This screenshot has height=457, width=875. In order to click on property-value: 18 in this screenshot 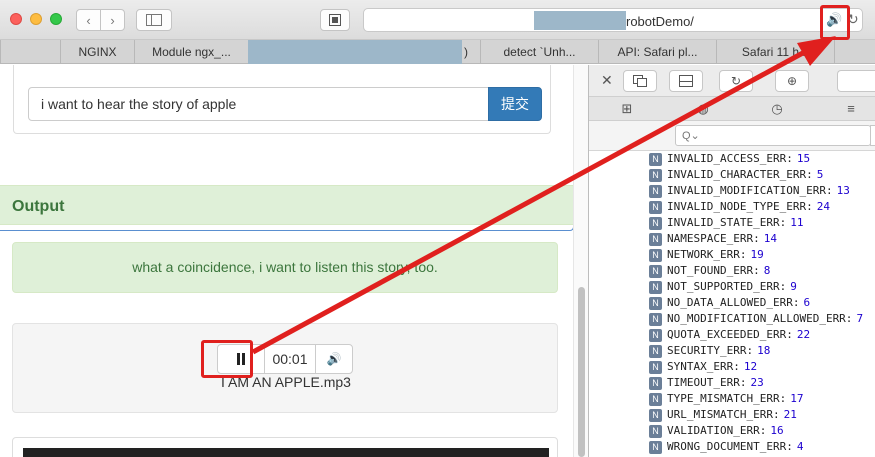, I will do `click(764, 350)`.